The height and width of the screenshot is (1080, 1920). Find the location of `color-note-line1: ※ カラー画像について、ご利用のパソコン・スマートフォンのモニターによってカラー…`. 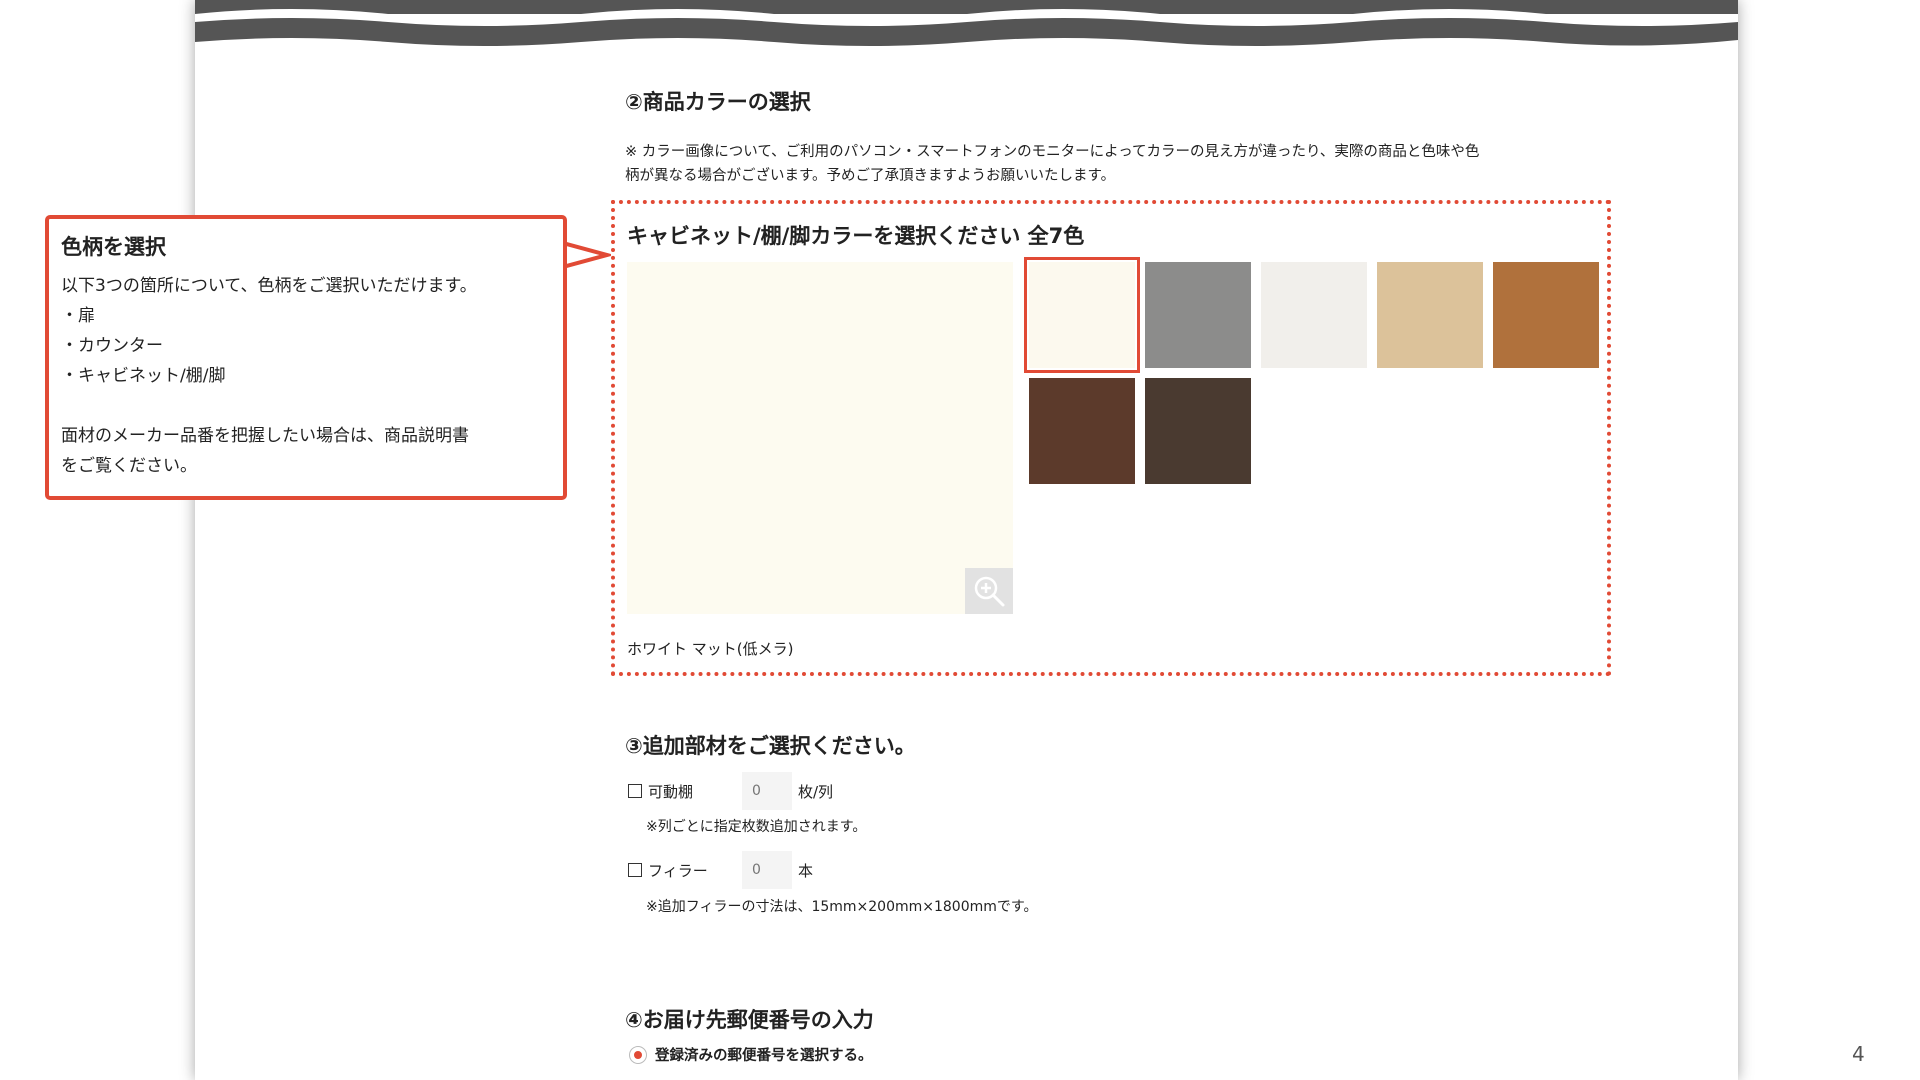

color-note-line1: ※ カラー画像について、ご利用のパソコン・スマートフォンのモニターによってカラー… is located at coordinates (1052, 152).